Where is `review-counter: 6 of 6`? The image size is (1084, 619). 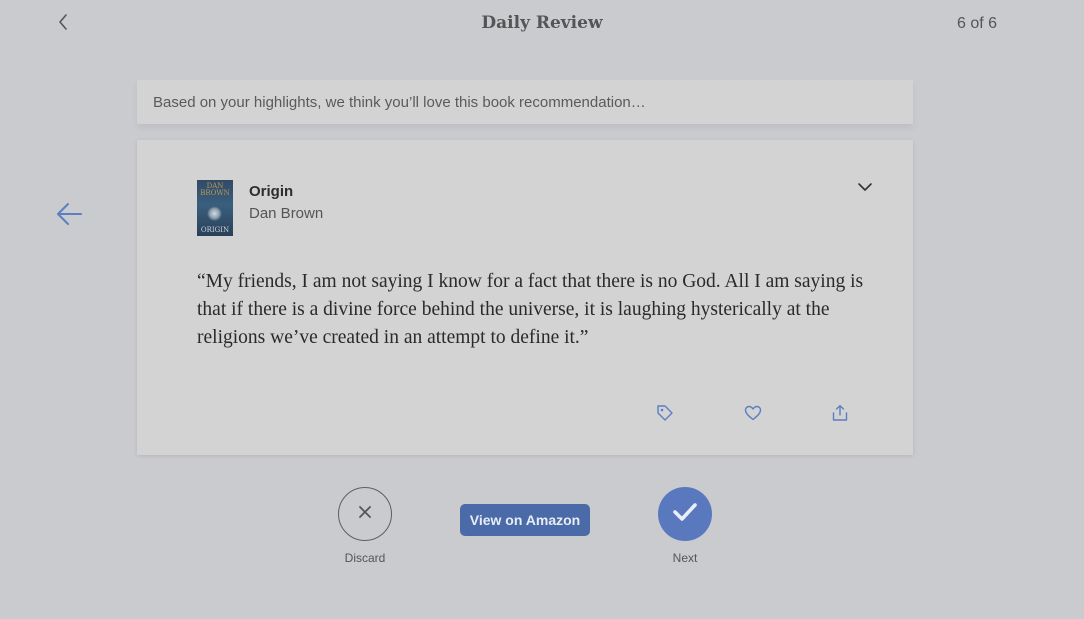
review-counter: 6 of 6 is located at coordinates (976, 23).